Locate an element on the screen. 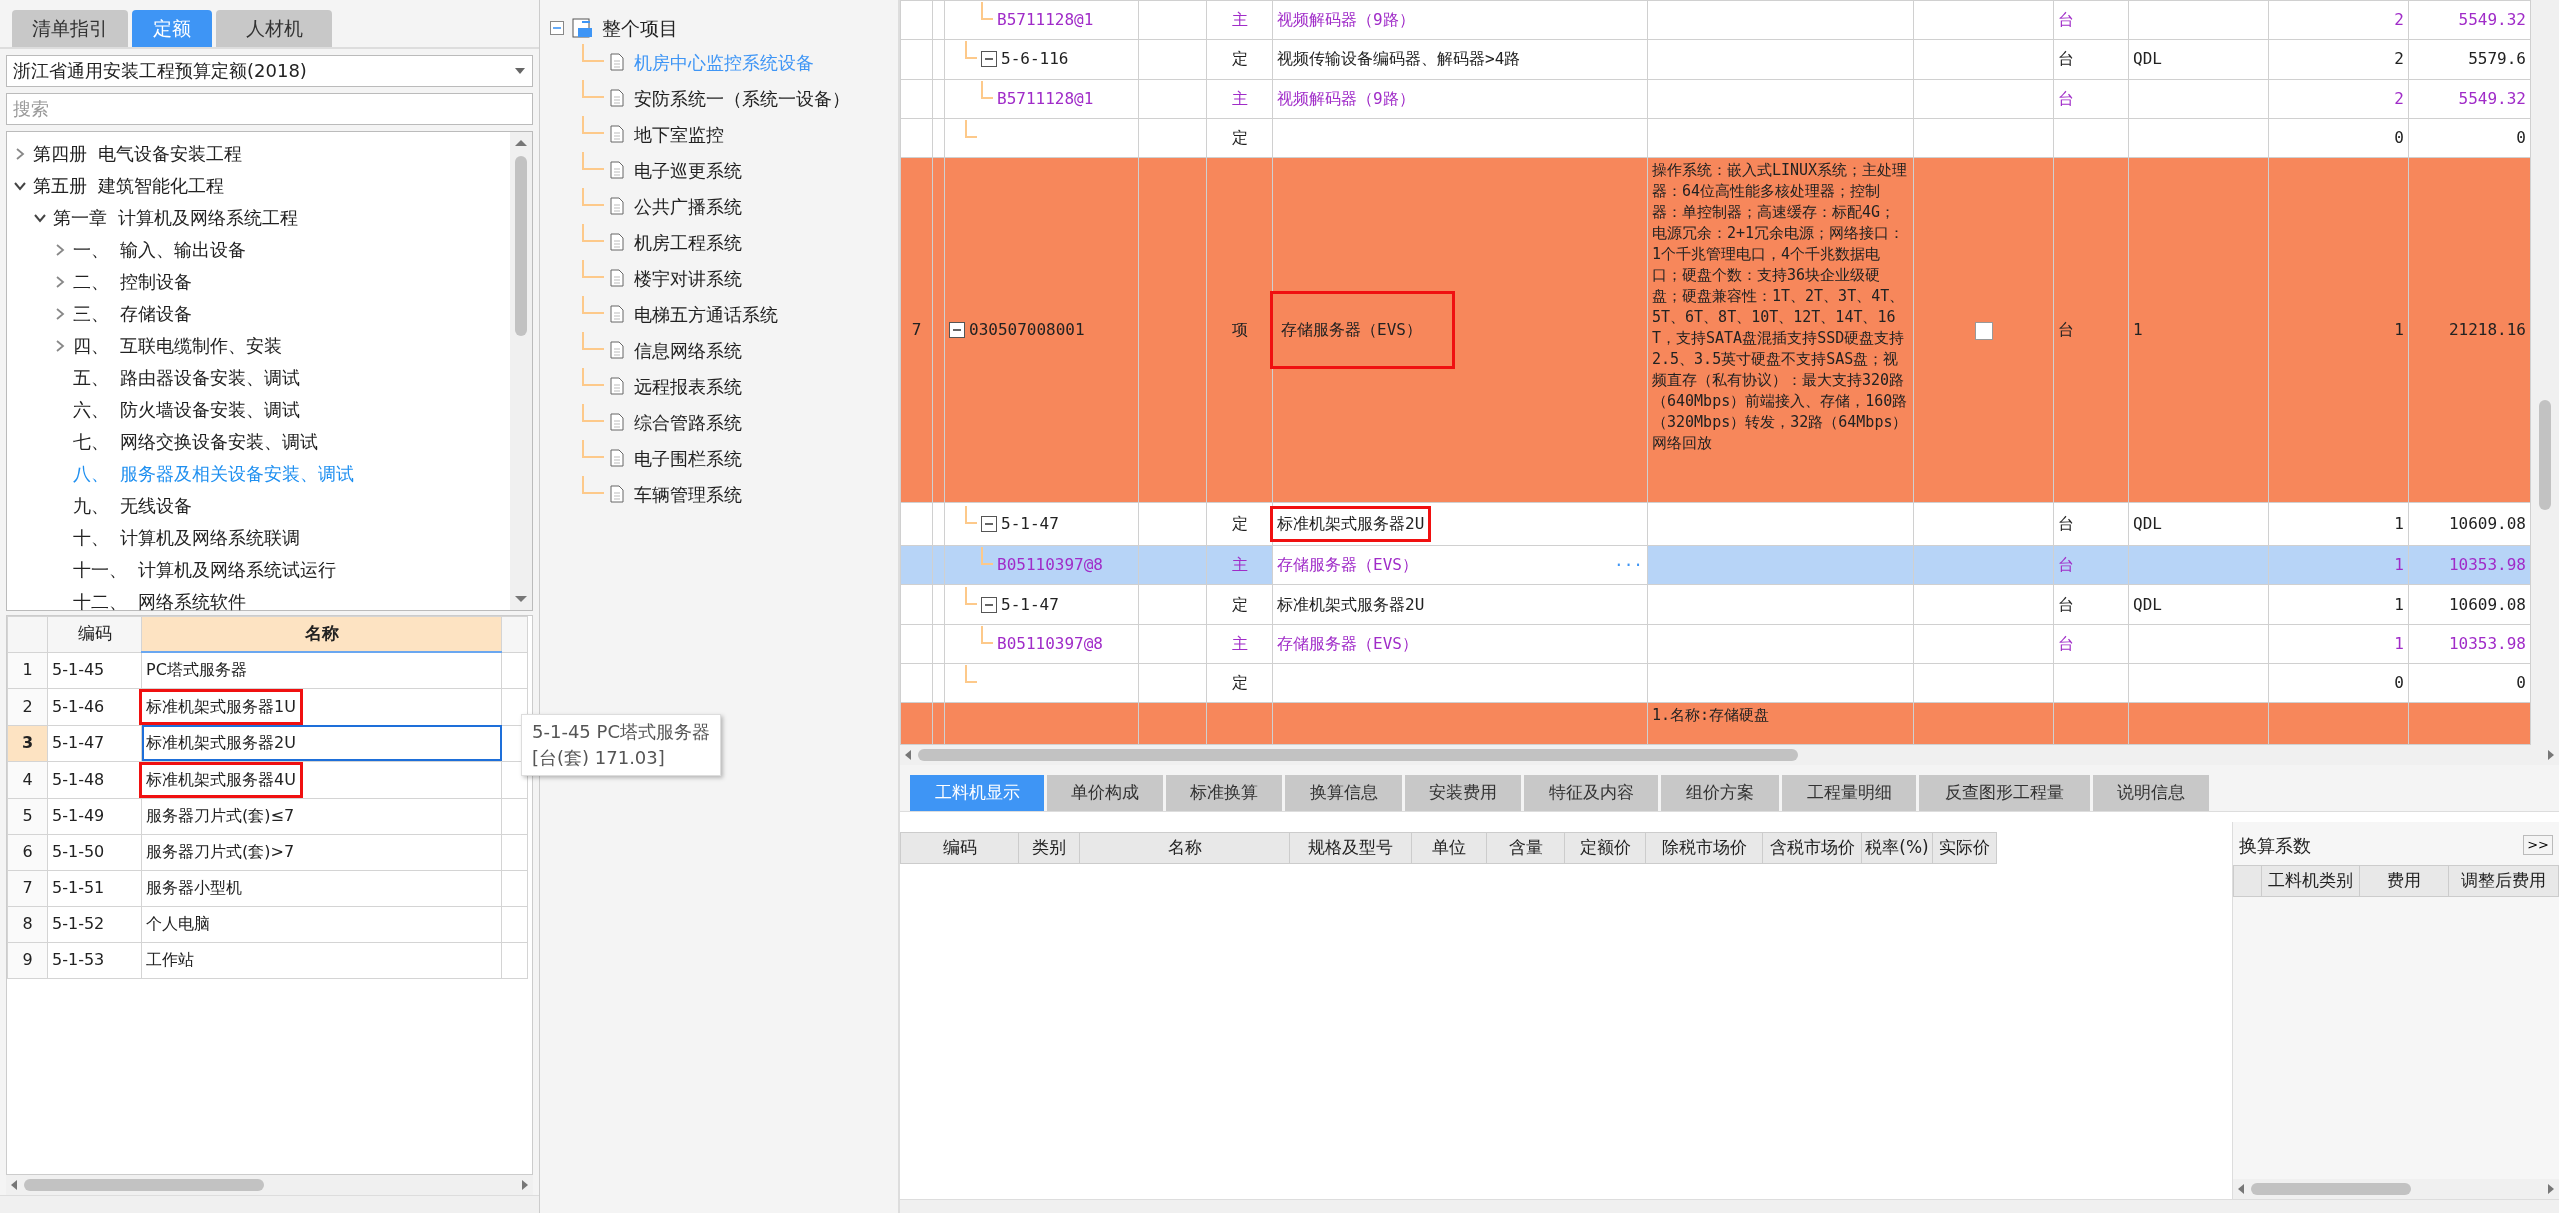 This screenshot has width=2559, height=1213. scroll-up-icon is located at coordinates (521, 142).